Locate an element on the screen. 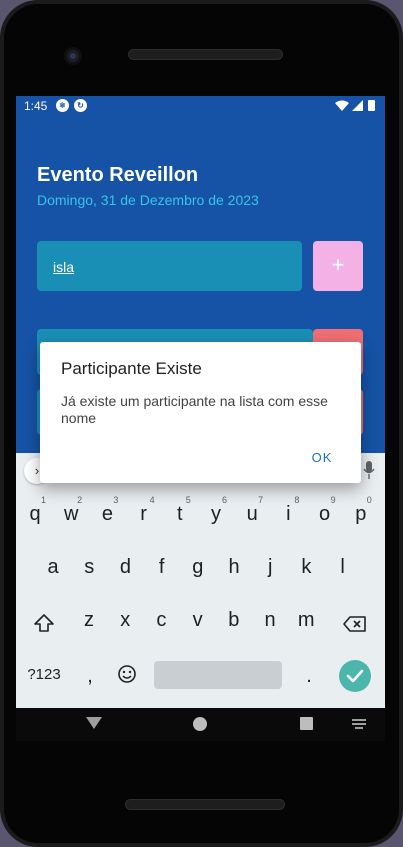  key-v: v is located at coordinates (198, 620).